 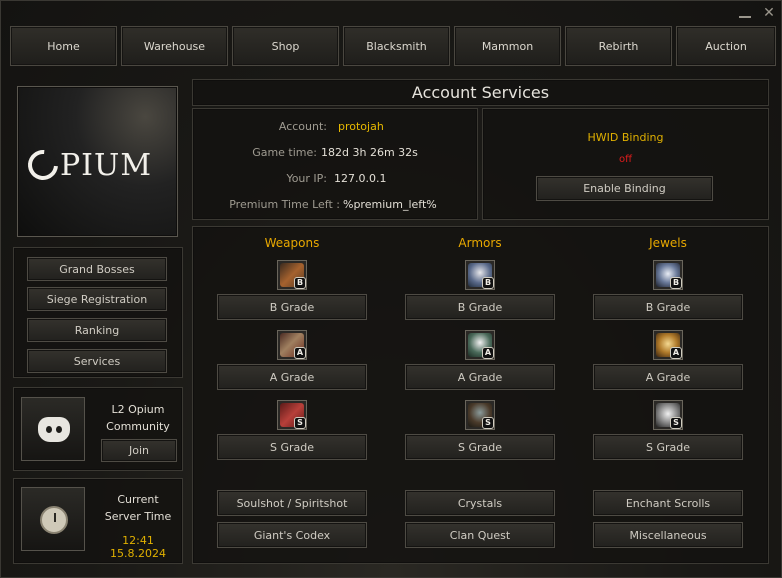 What do you see at coordinates (668, 415) in the screenshot?
I see `jewel-s-icon: S` at bounding box center [668, 415].